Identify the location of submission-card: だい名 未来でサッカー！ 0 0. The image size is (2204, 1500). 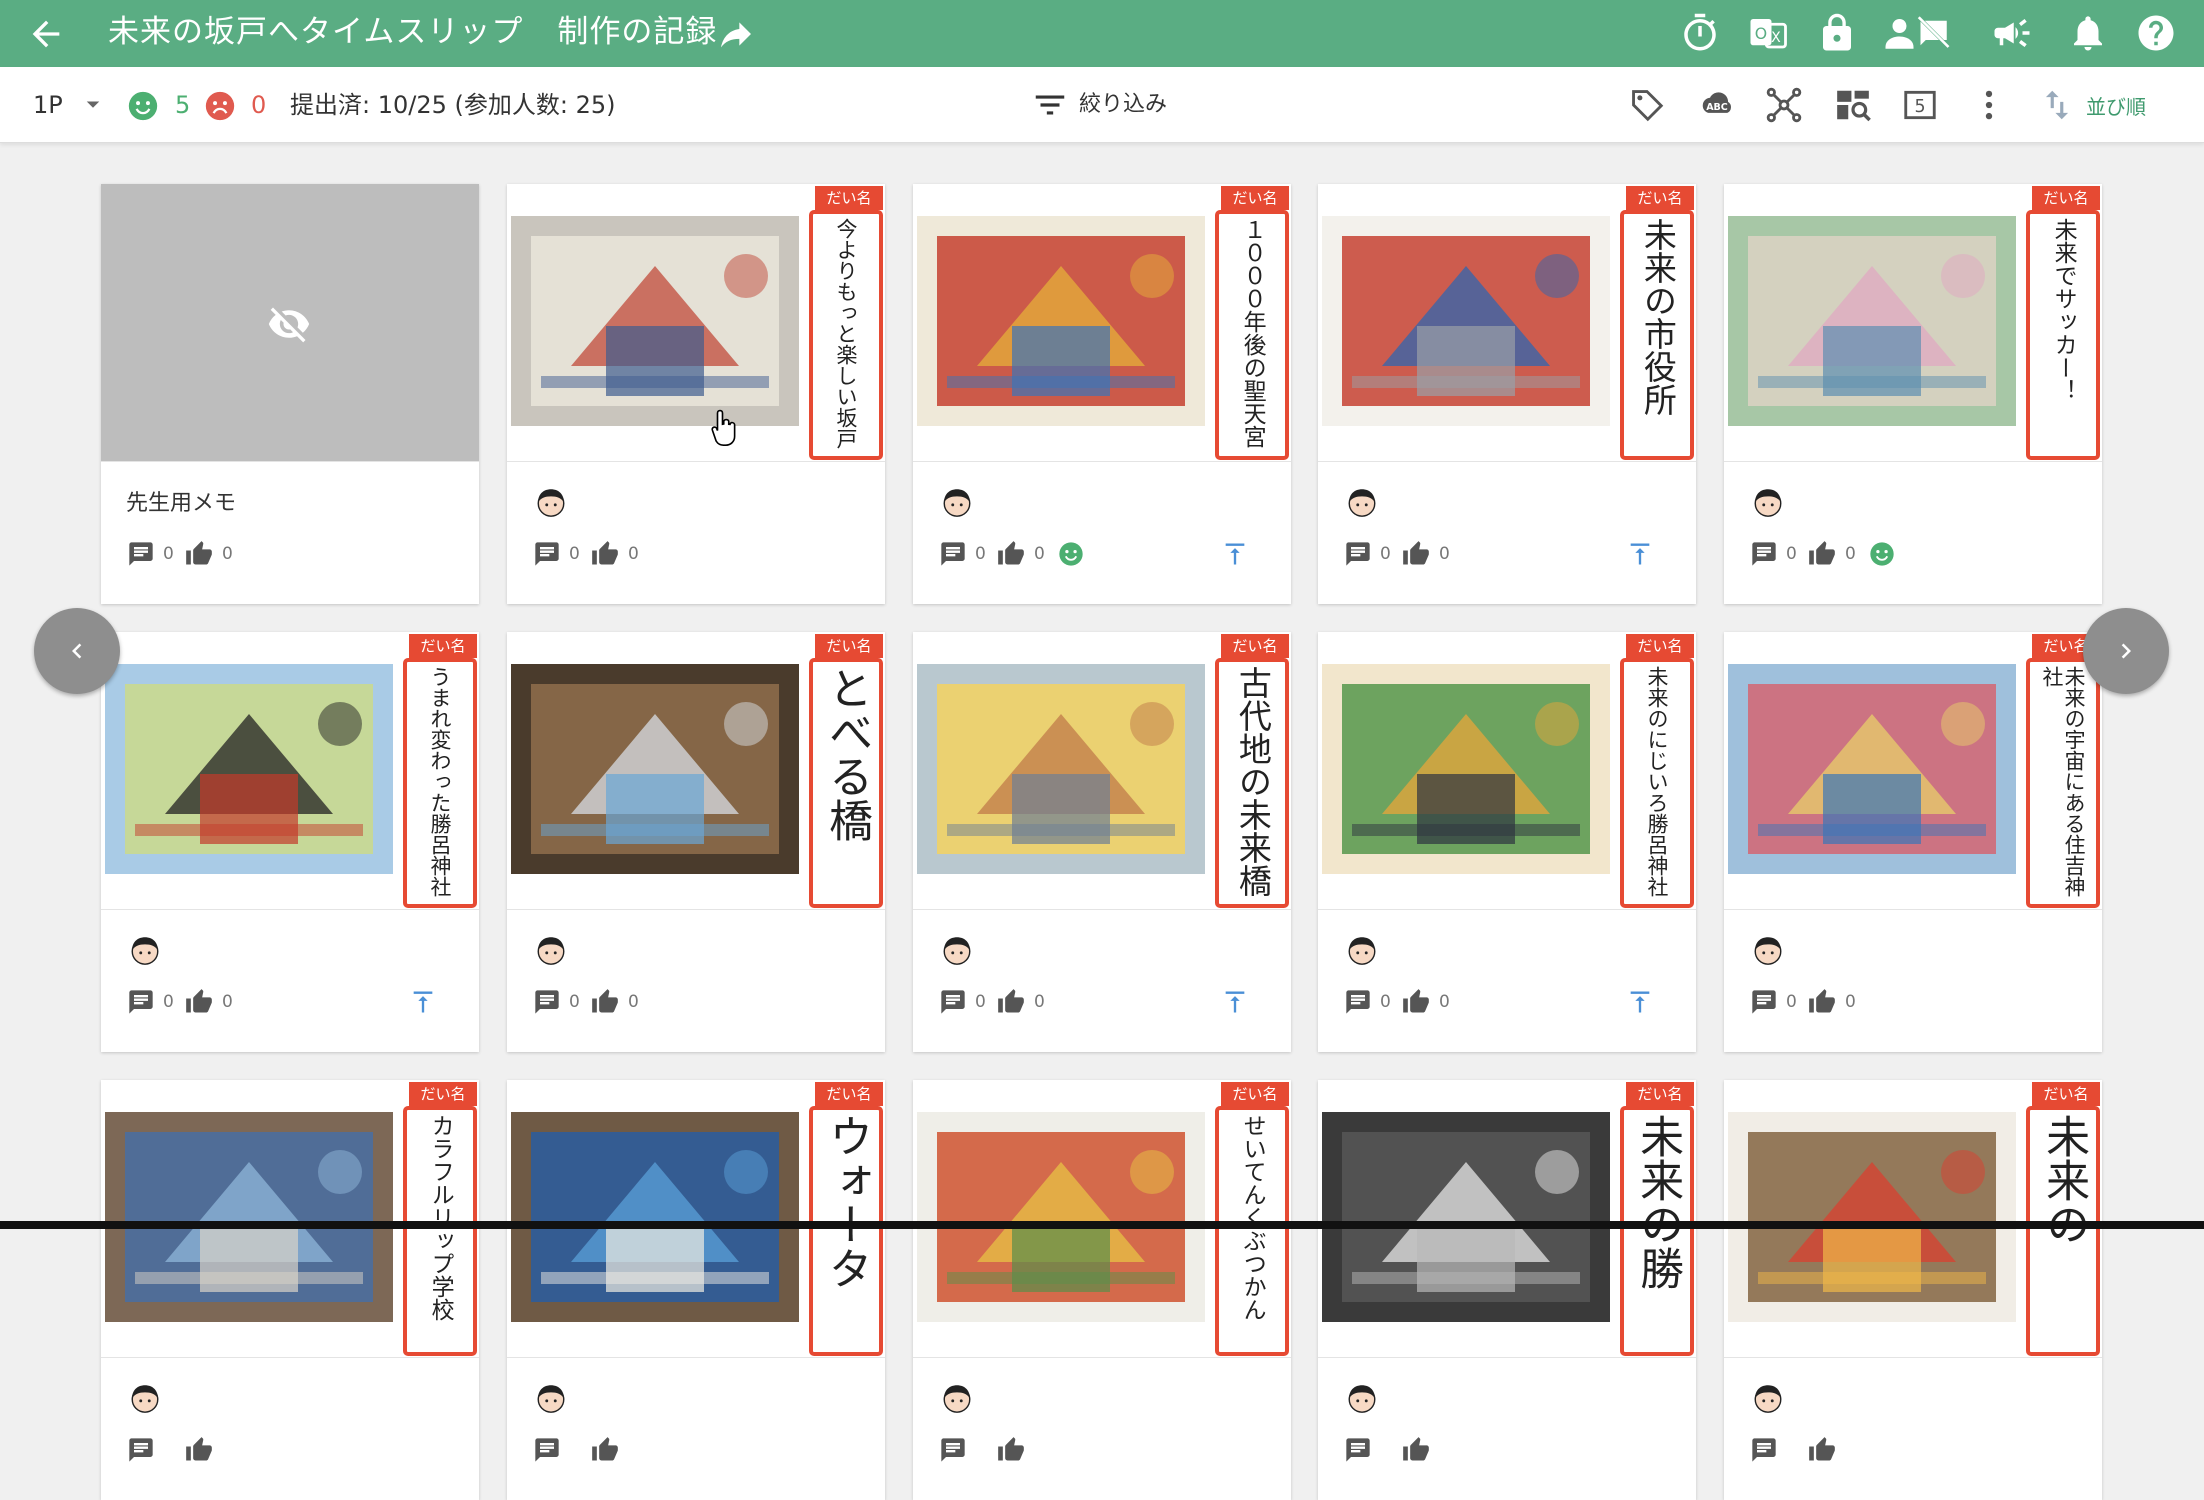
(1913, 394).